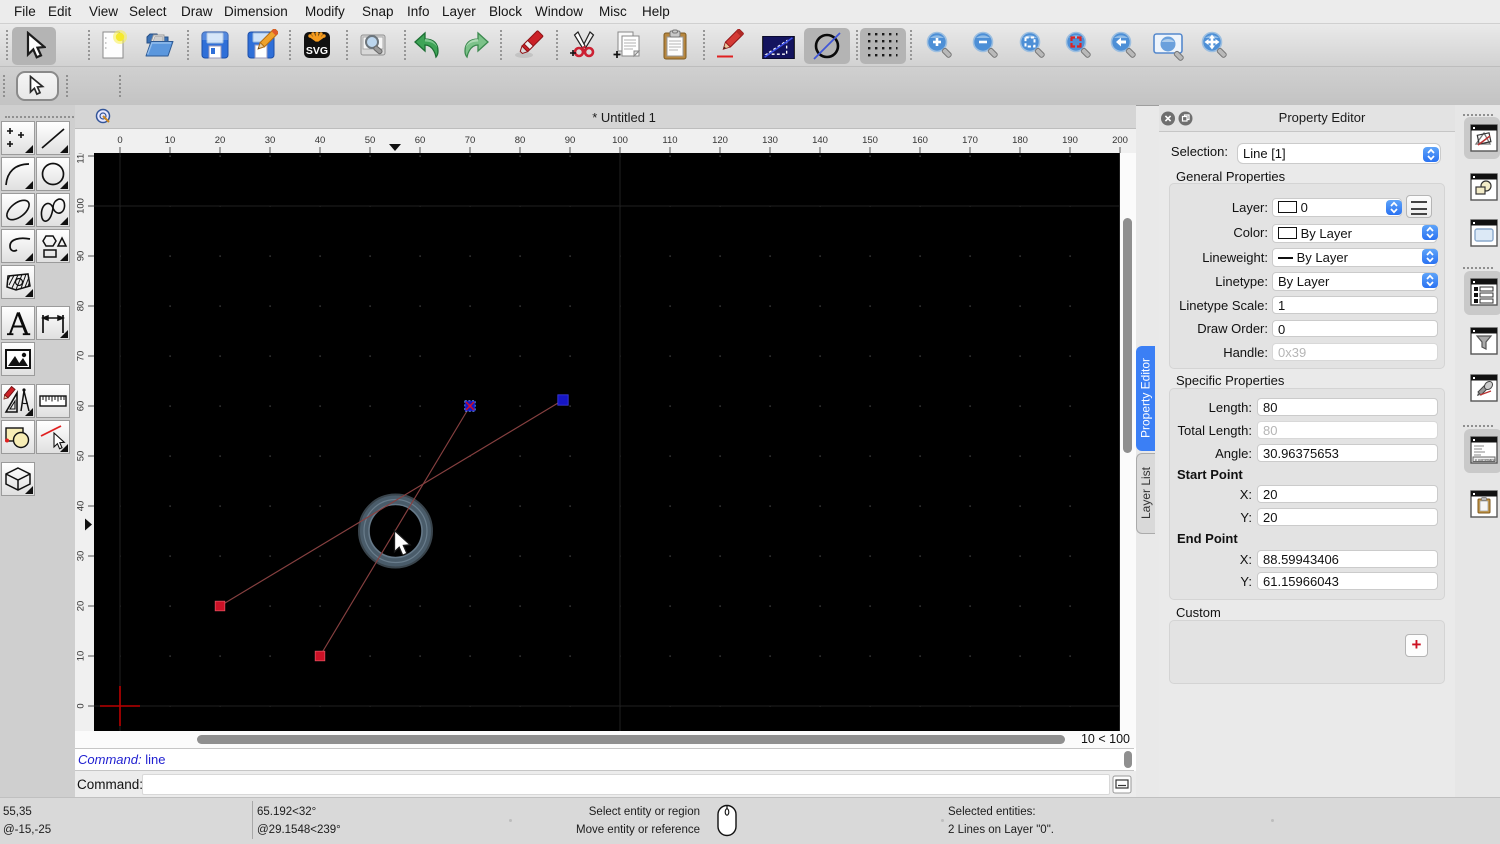  What do you see at coordinates (1070, 140) in the screenshot?
I see `svg-text: 190` at bounding box center [1070, 140].